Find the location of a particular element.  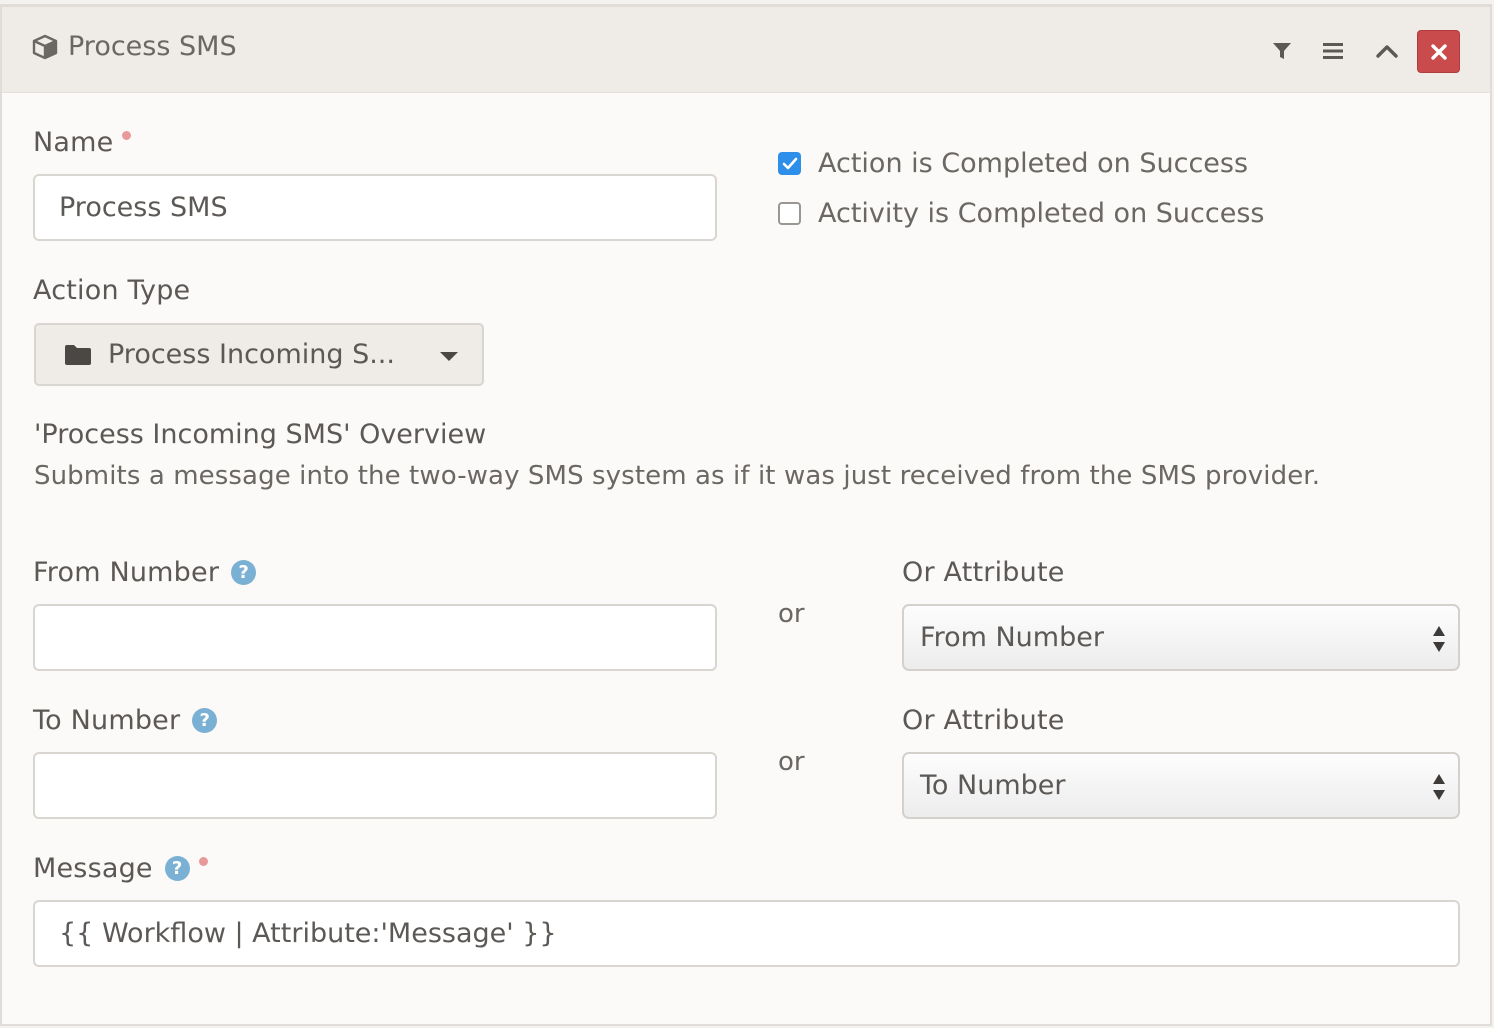

caret-down-icon is located at coordinates (449, 356).